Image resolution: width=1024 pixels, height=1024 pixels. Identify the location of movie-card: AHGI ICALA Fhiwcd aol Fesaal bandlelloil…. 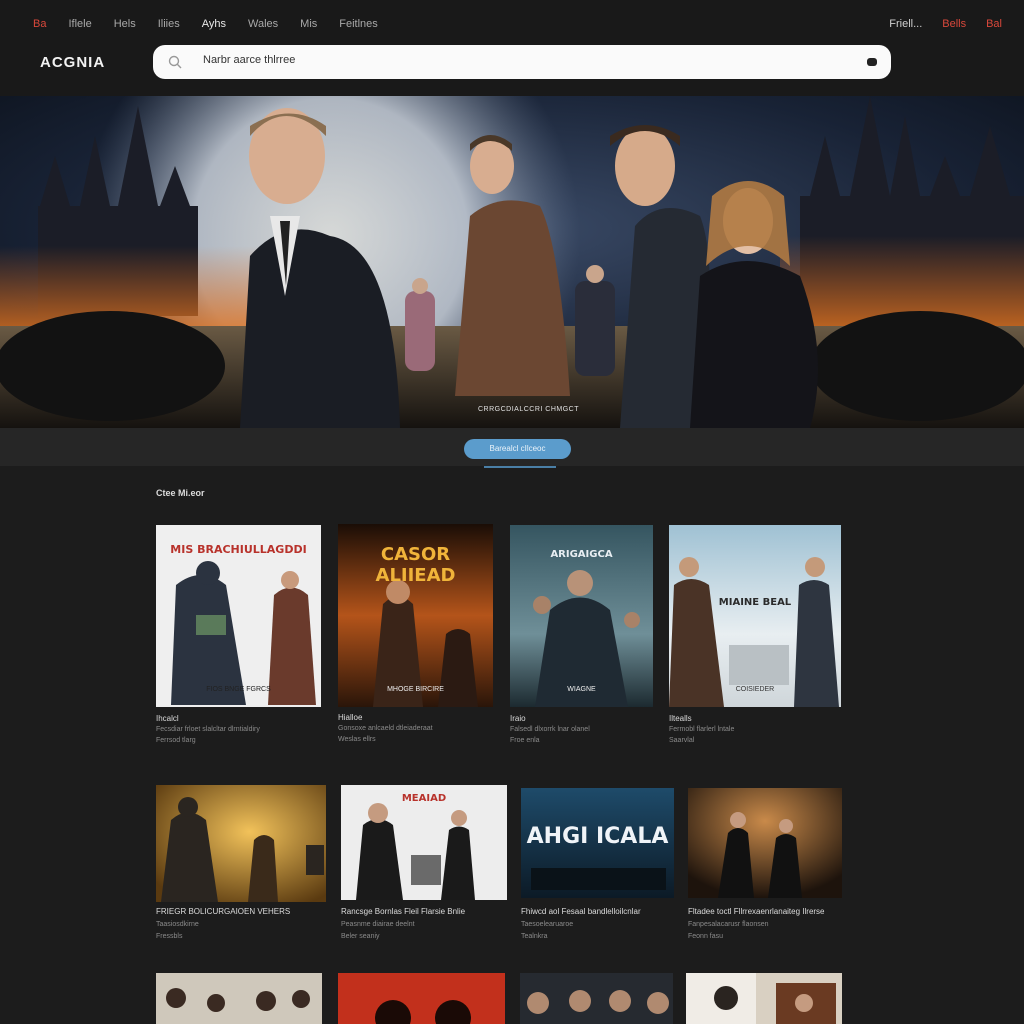
(597, 866).